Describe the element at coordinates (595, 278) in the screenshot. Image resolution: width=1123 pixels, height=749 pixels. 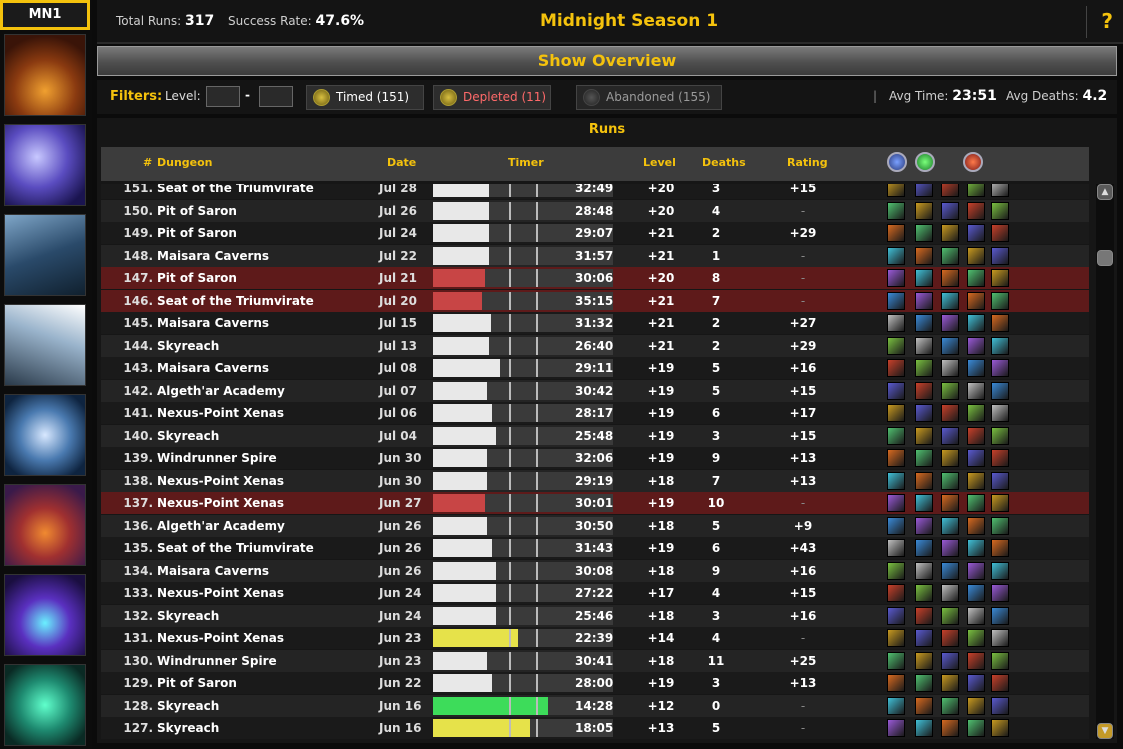
I see `table-row: 147. Pit of Saron Jul 21 30:06 +20 8 -` at that location.